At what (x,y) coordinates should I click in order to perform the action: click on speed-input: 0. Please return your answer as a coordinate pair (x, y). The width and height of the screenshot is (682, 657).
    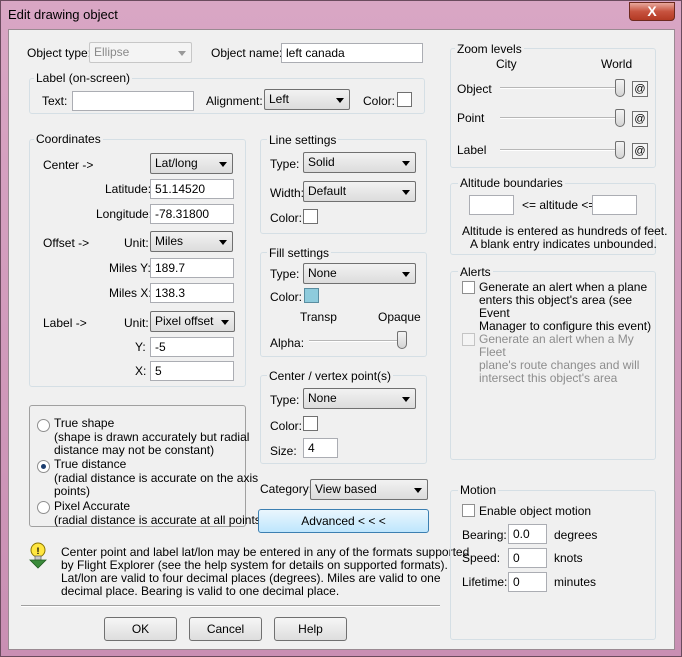
    Looking at the image, I should click on (527, 558).